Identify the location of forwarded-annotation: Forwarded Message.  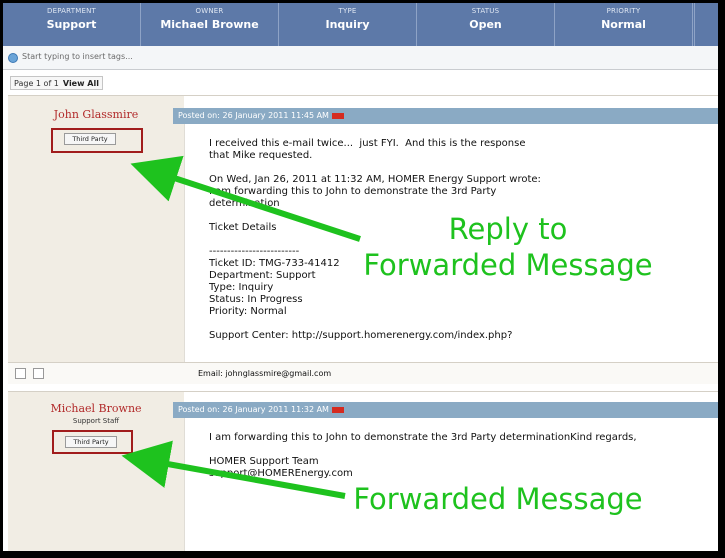
(498, 499).